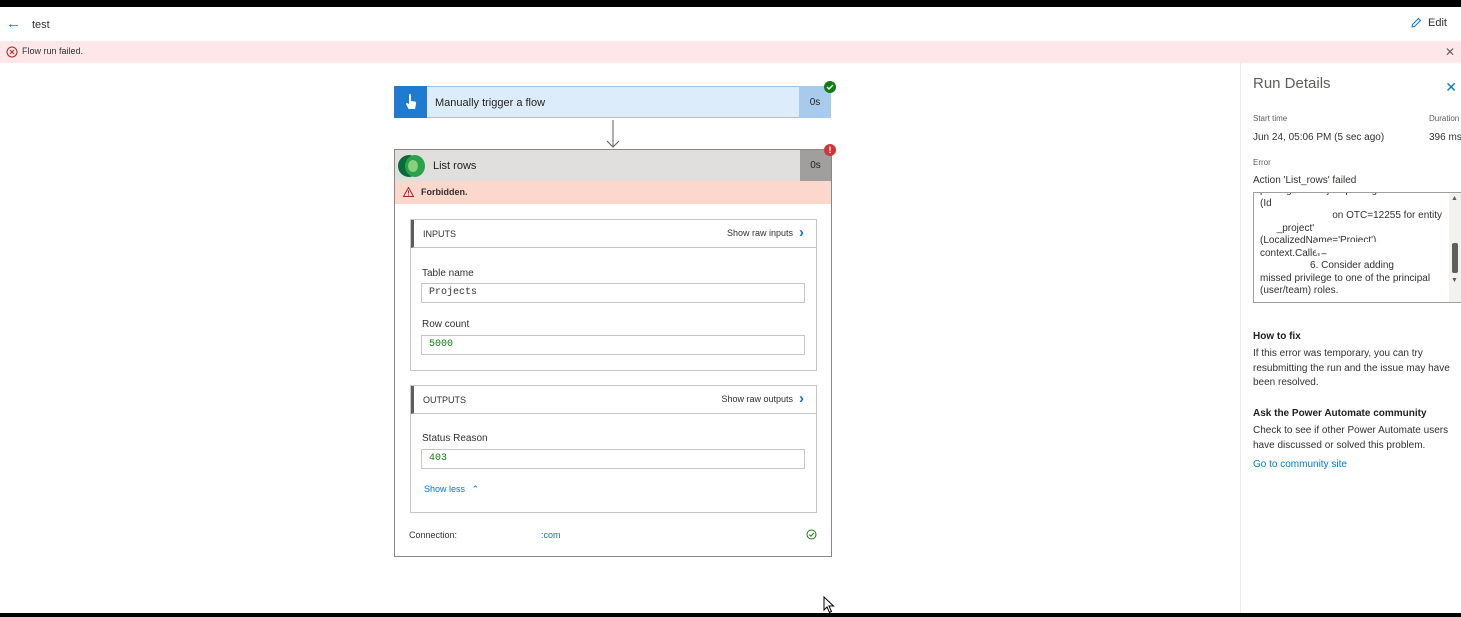 This screenshot has width=1461, height=617. What do you see at coordinates (53, 51) in the screenshot?
I see `banner-text: Flow run failed.` at bounding box center [53, 51].